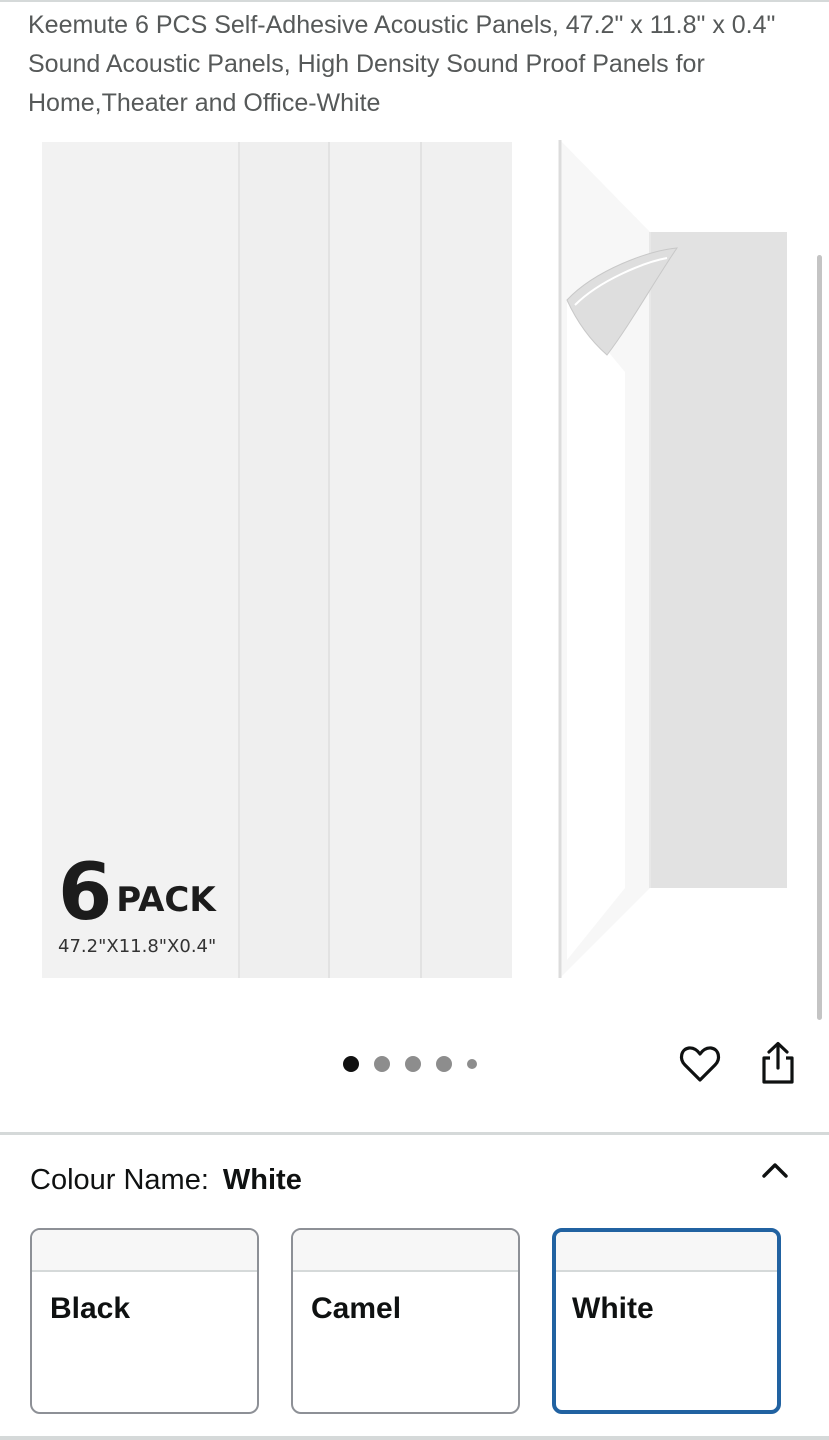  I want to click on colour-name-row: Colour Name: White, so click(166, 1180).